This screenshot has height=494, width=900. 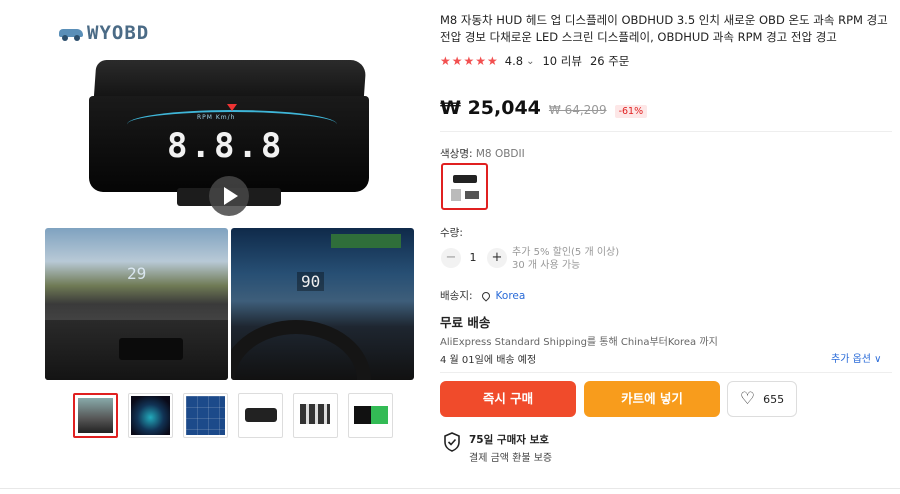 I want to click on discount-badge: -61%, so click(x=631, y=111).